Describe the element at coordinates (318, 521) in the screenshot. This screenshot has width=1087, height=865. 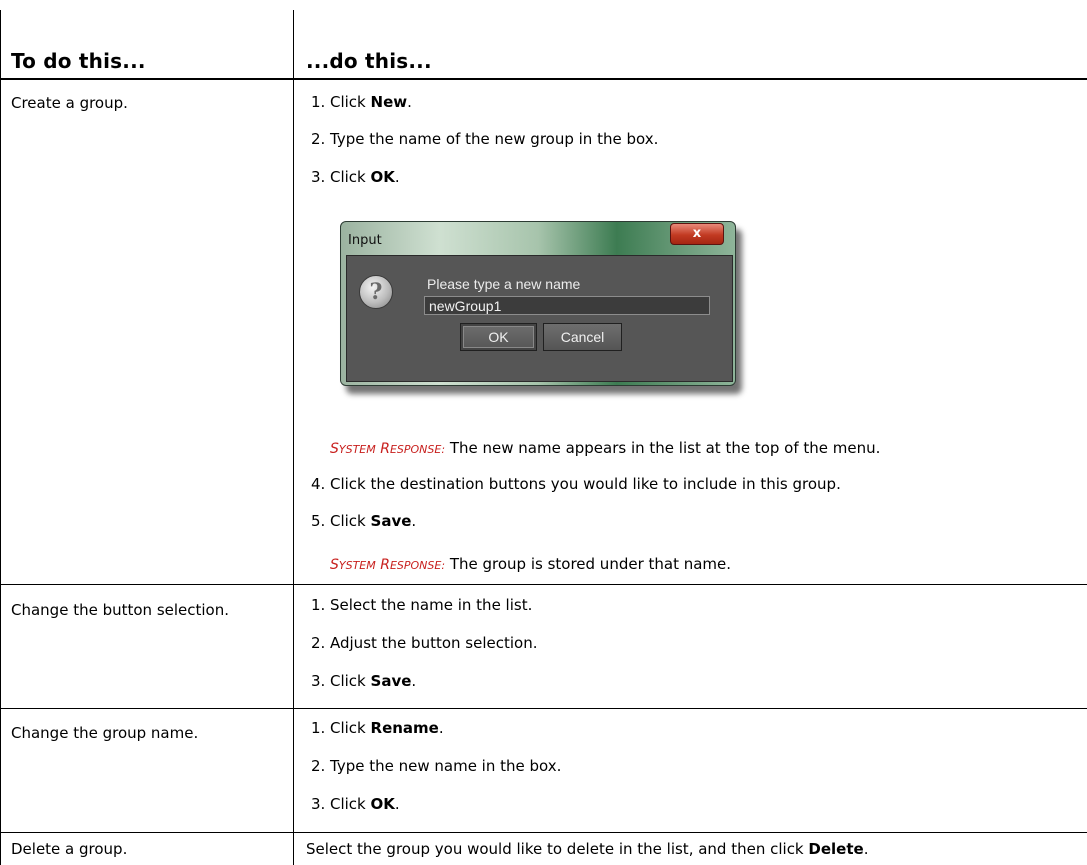
I see `step-number: 5.` at that location.